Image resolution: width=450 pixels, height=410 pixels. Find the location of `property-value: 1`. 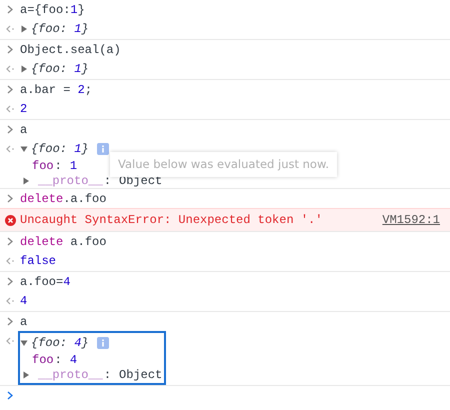

property-value: 1 is located at coordinates (74, 166).